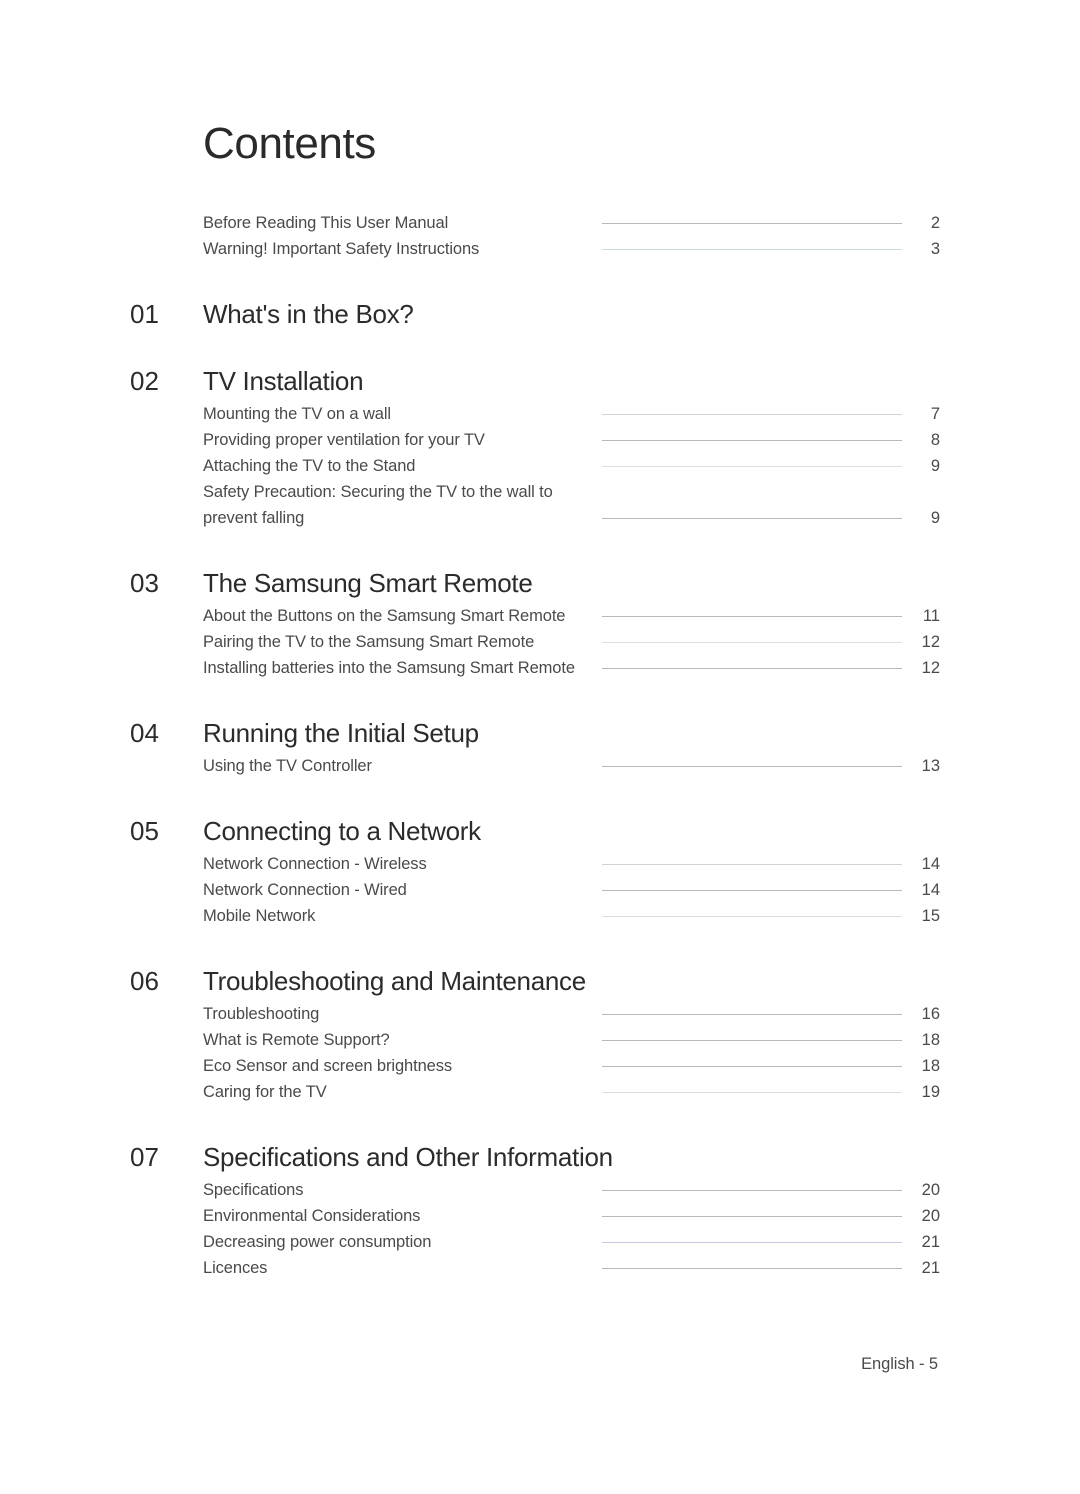 Image resolution: width=1080 pixels, height=1494 pixels. Describe the element at coordinates (265, 1092) in the screenshot. I see `toc-entry-label: Caring for the TV` at that location.